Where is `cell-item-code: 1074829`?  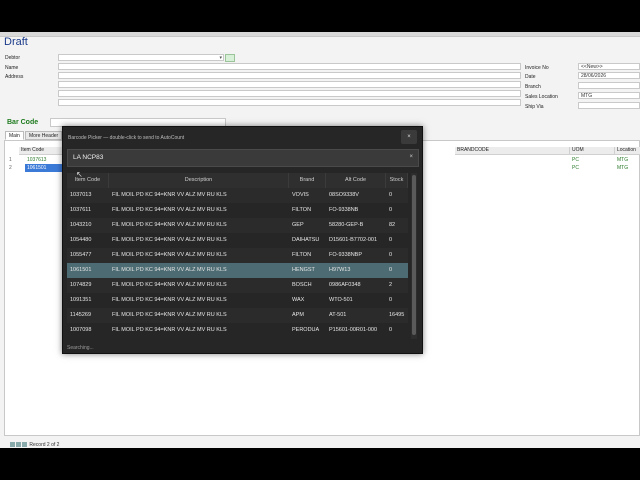
cell-item-code: 1074829 is located at coordinates (81, 285).